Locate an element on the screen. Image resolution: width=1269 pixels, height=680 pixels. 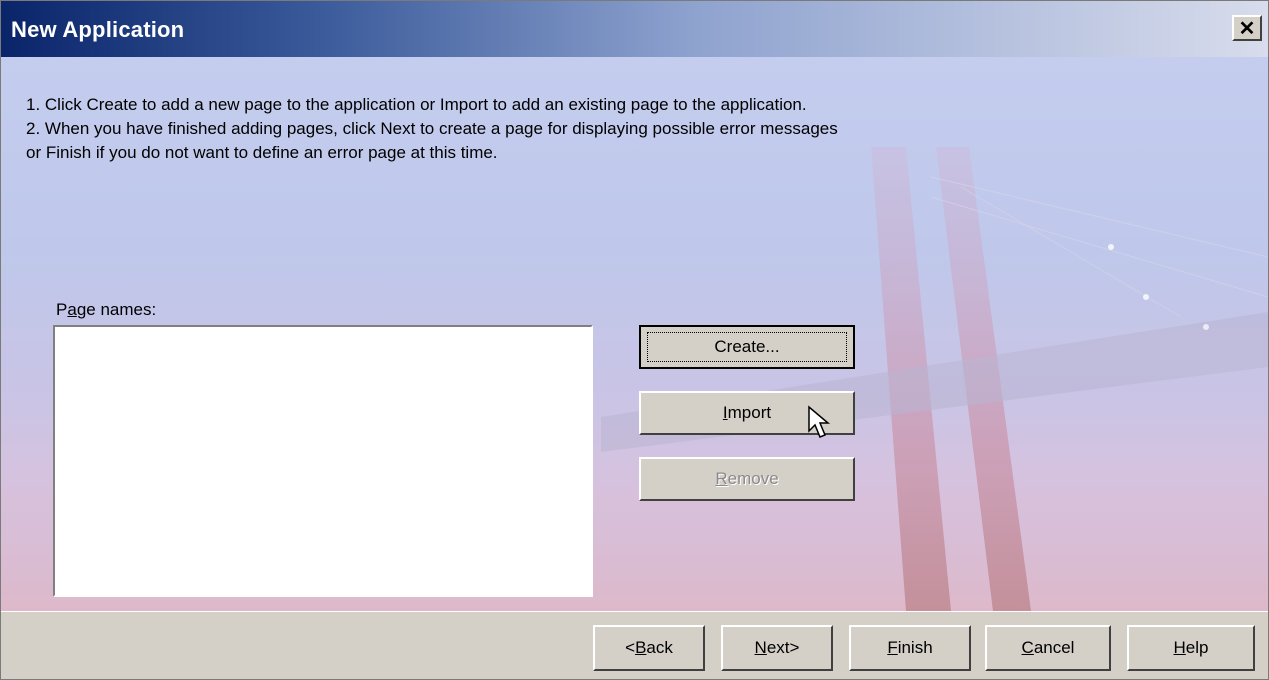
footer-button-bar: <Back Next> Finish Cancel Help is located at coordinates (634, 645).